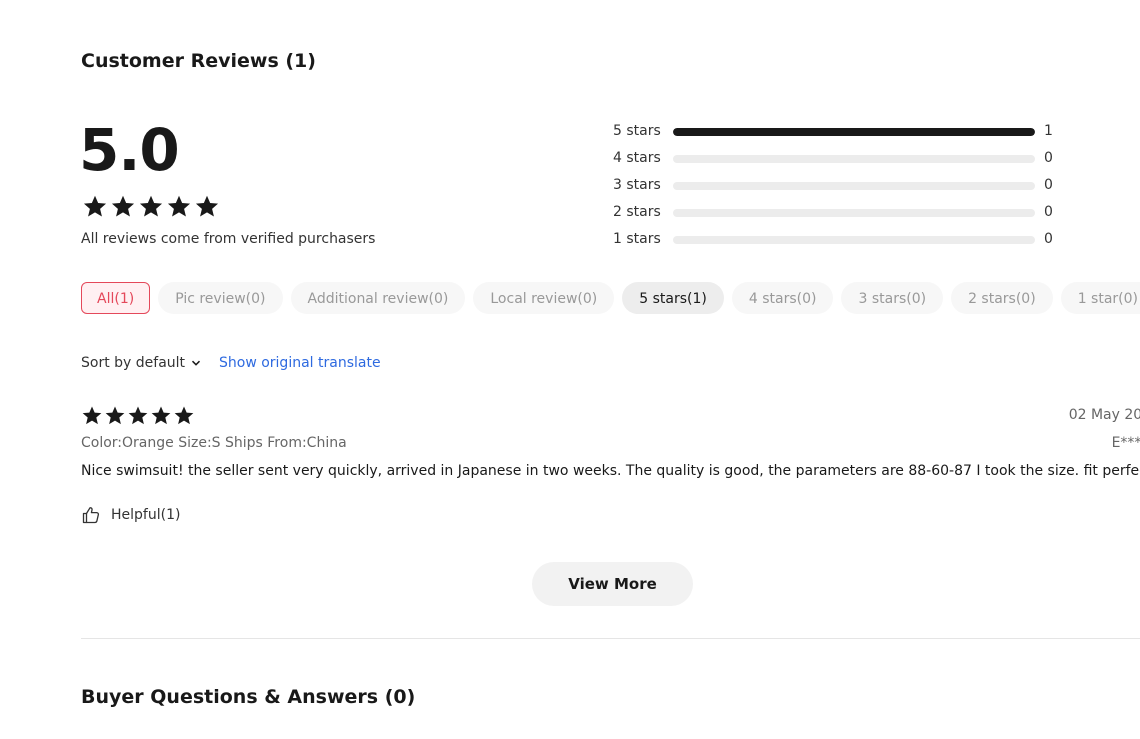  Describe the element at coordinates (637, 131) in the screenshot. I see `distribution-label: 5 stars` at that location.